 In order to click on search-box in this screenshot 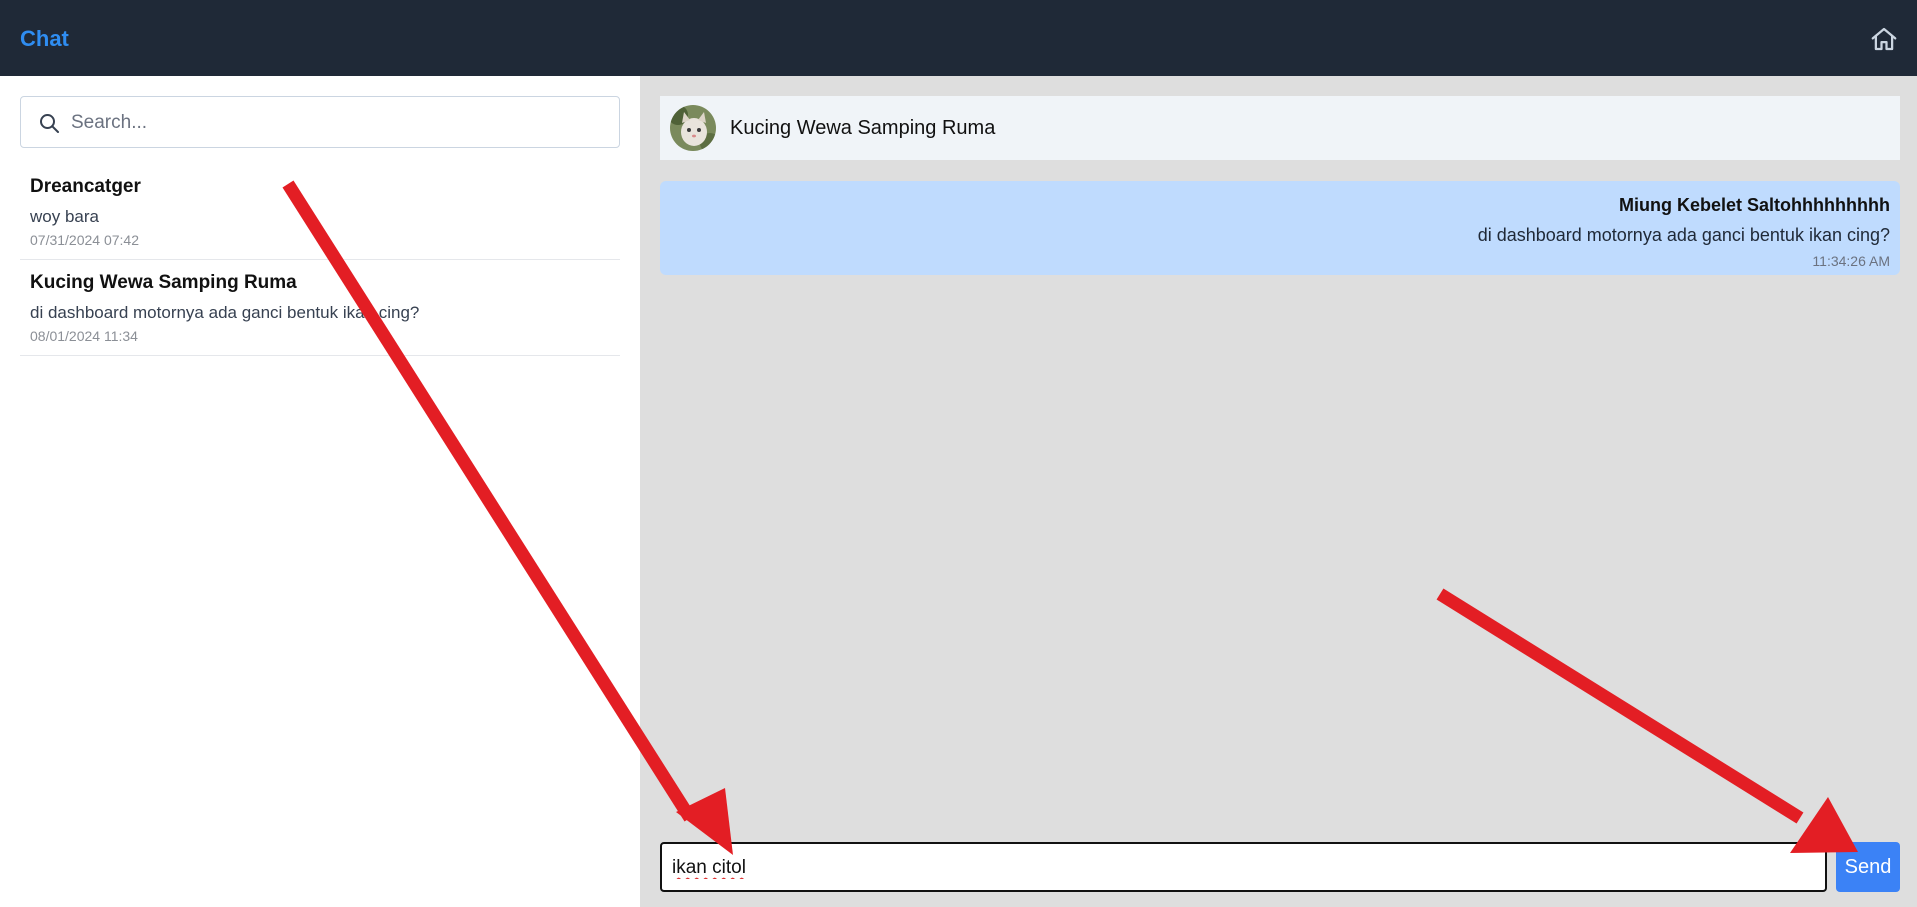, I will do `click(320, 122)`.